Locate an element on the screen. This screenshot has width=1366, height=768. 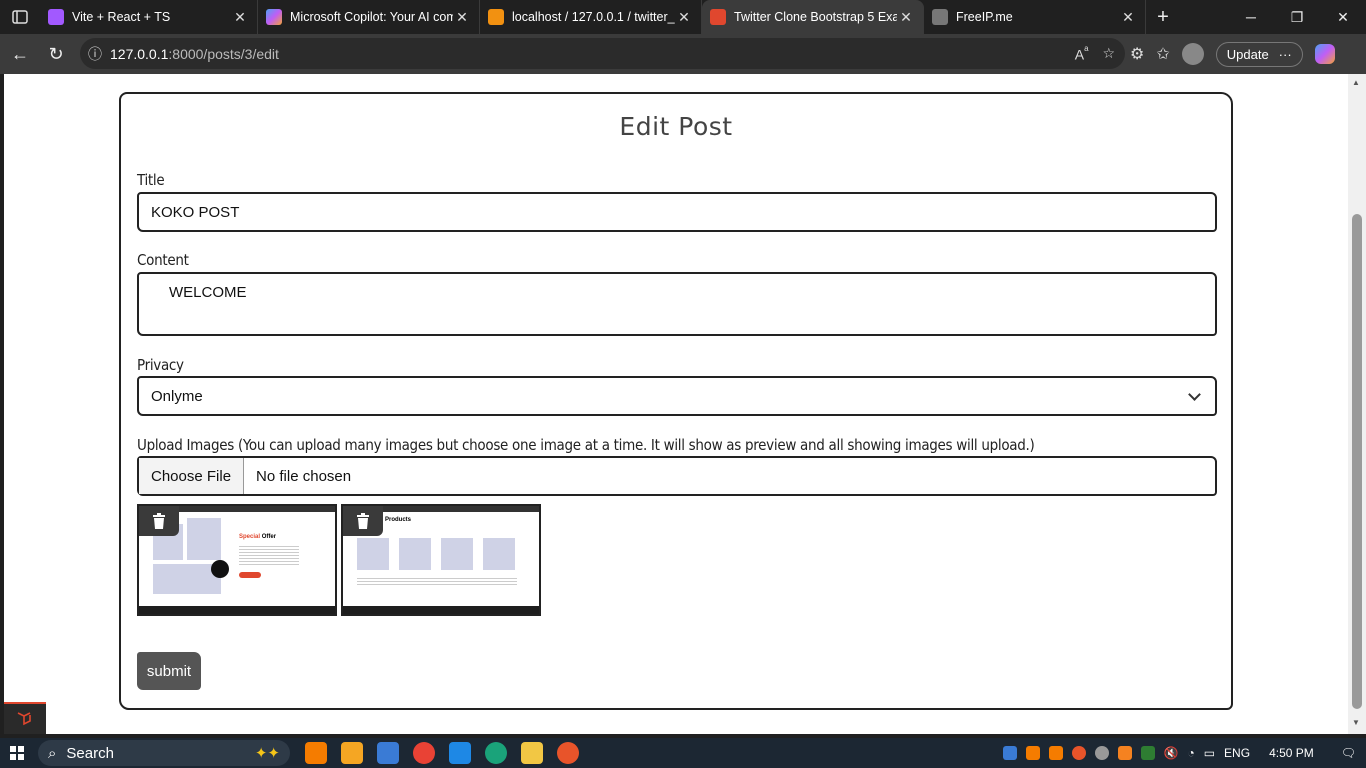
battery-icon: ▭ is located at coordinates (1209, 753).